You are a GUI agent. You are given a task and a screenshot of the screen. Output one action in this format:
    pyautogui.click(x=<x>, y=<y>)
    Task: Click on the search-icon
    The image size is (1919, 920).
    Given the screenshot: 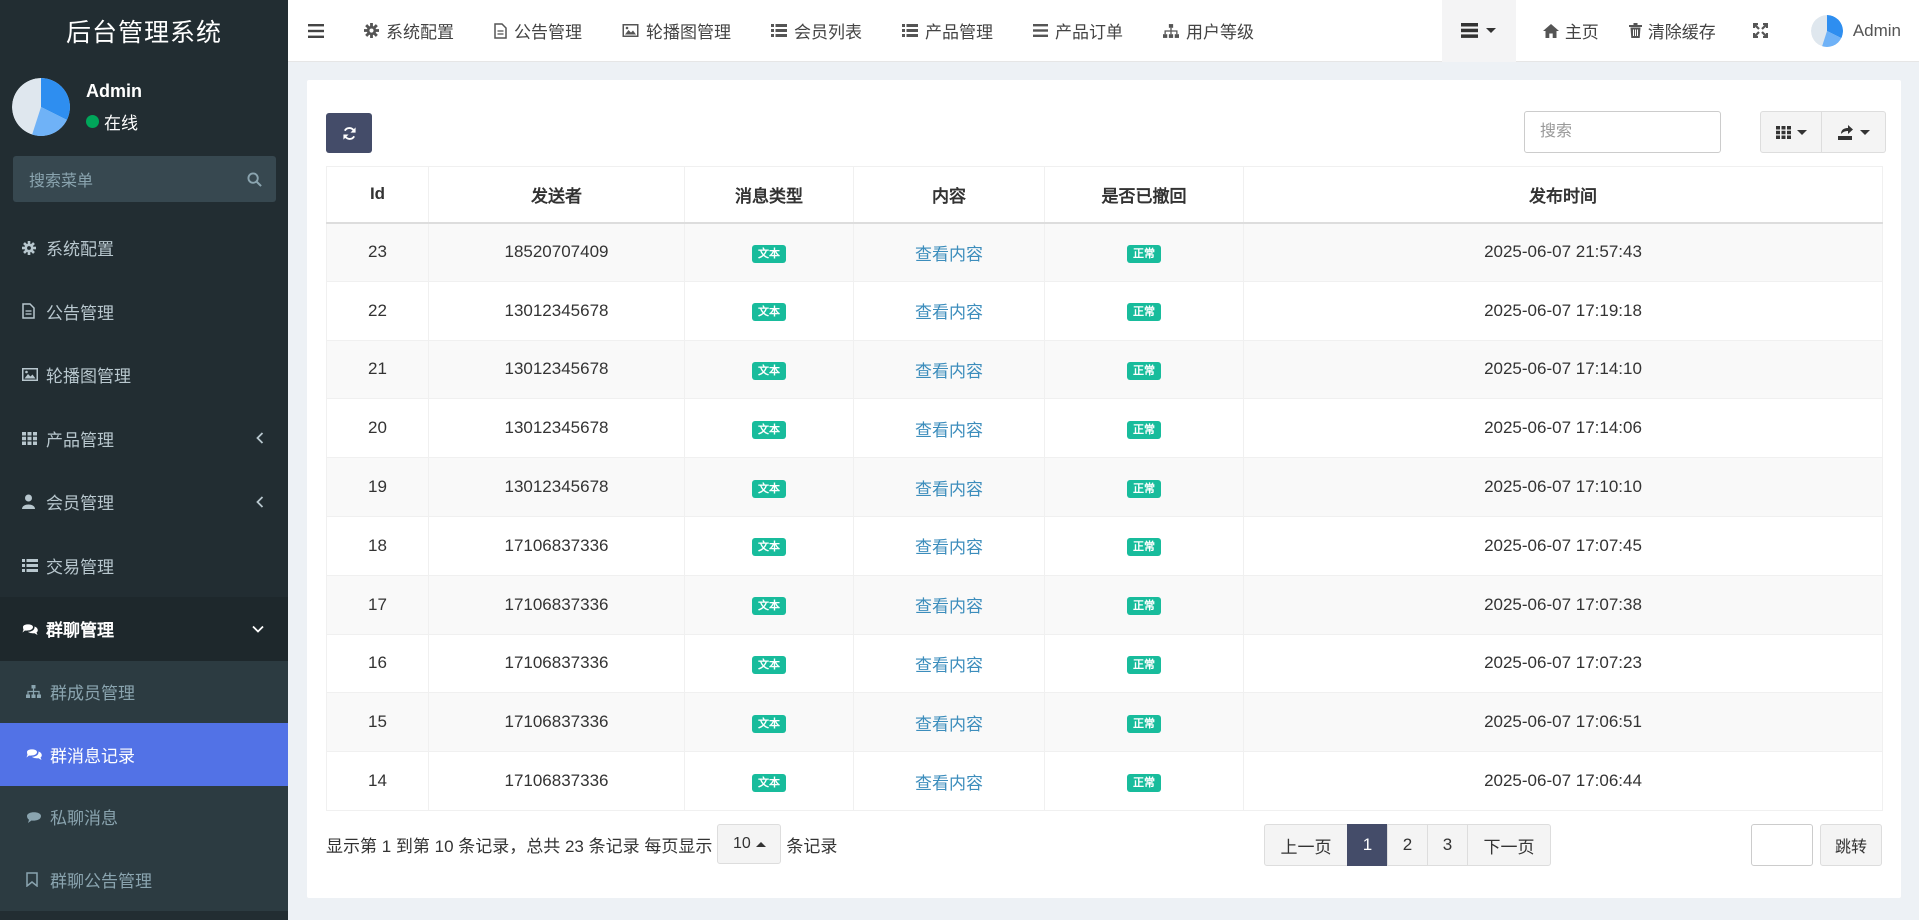 What is the action you would take?
    pyautogui.click(x=254, y=179)
    